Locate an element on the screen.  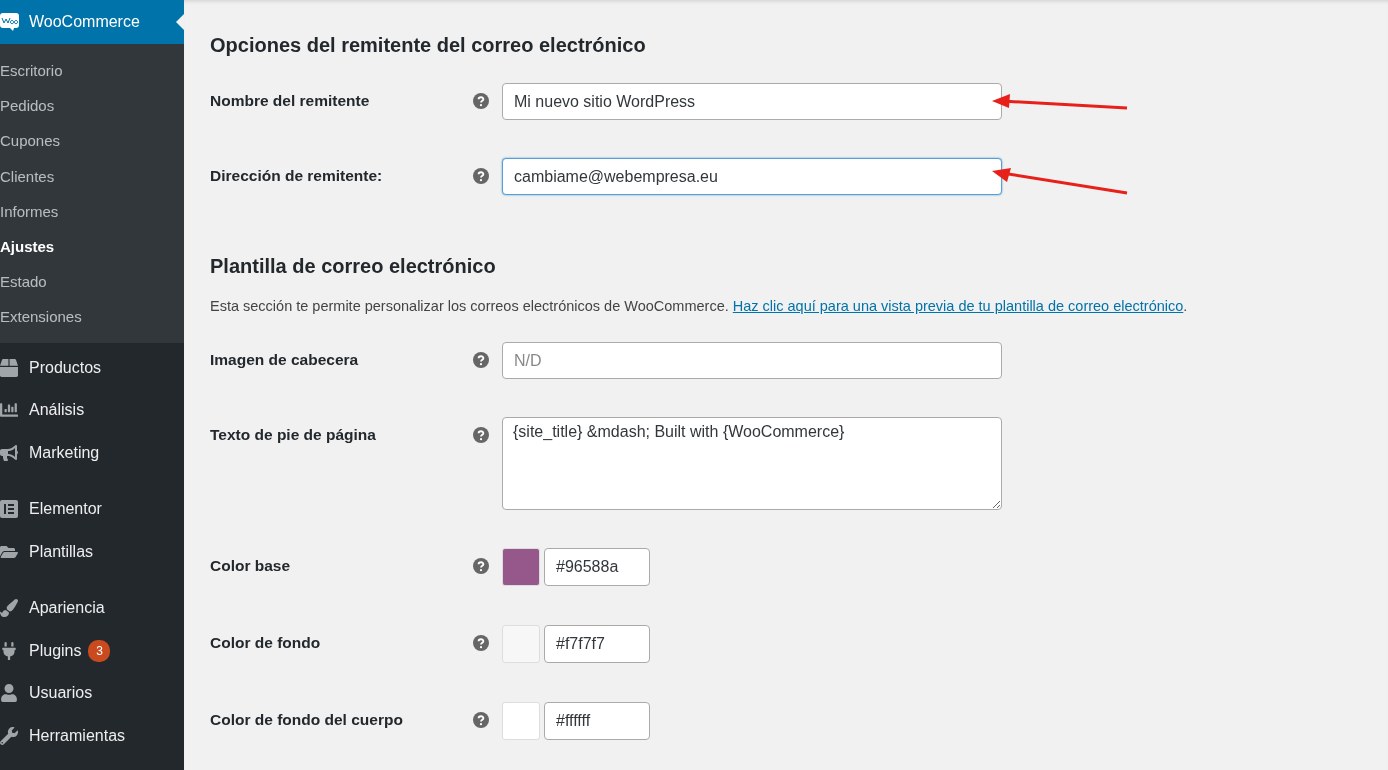
field-label: Texto de pie de página is located at coordinates (293, 434).